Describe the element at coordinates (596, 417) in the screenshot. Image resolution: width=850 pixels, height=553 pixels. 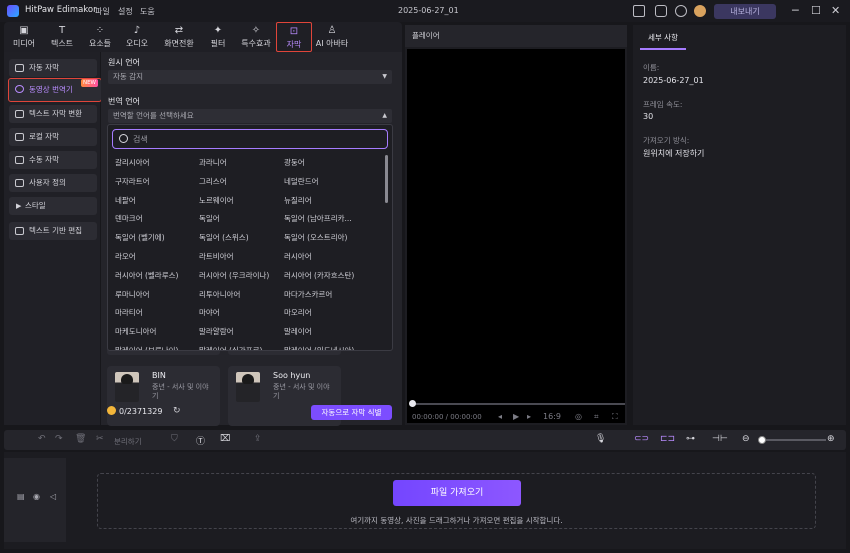
I see `crop-icon: ⌗` at that location.